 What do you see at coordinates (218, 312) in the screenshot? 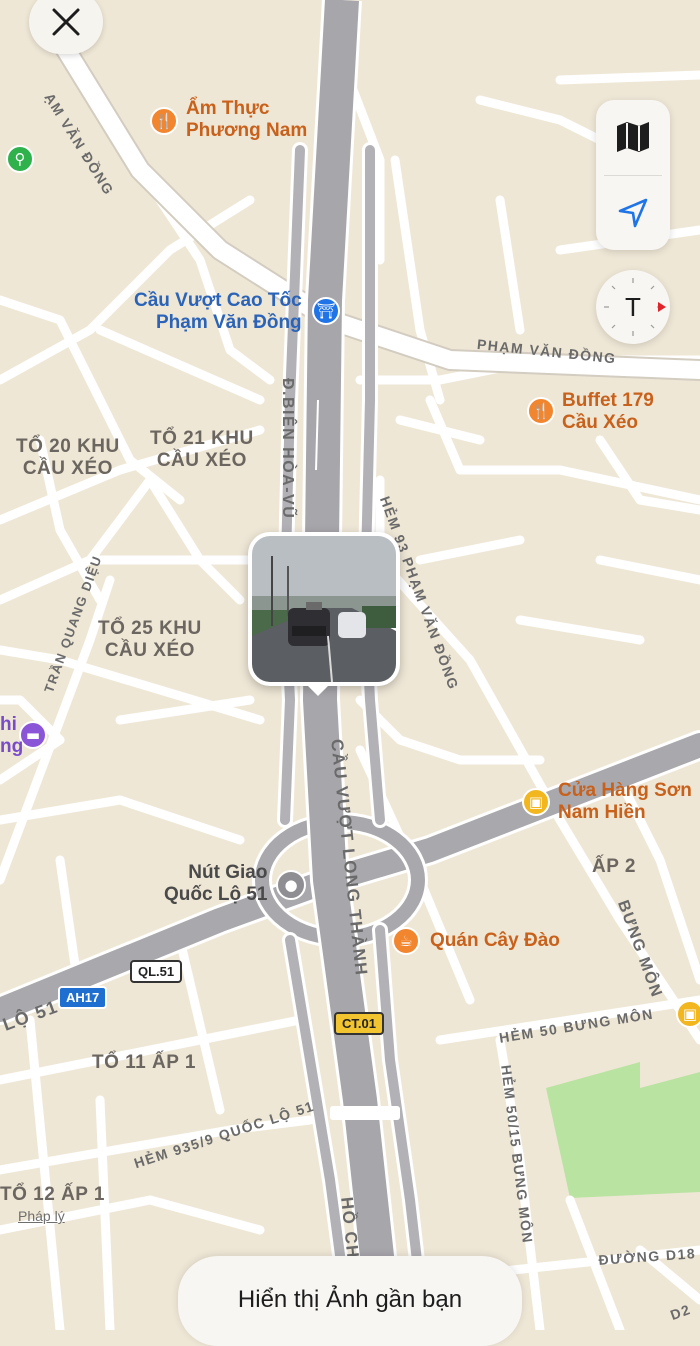
I see `poi-cau-vuot-cao-toc: Cầu Vượt Cao Tốc Phạm Văn Đồng` at bounding box center [218, 312].